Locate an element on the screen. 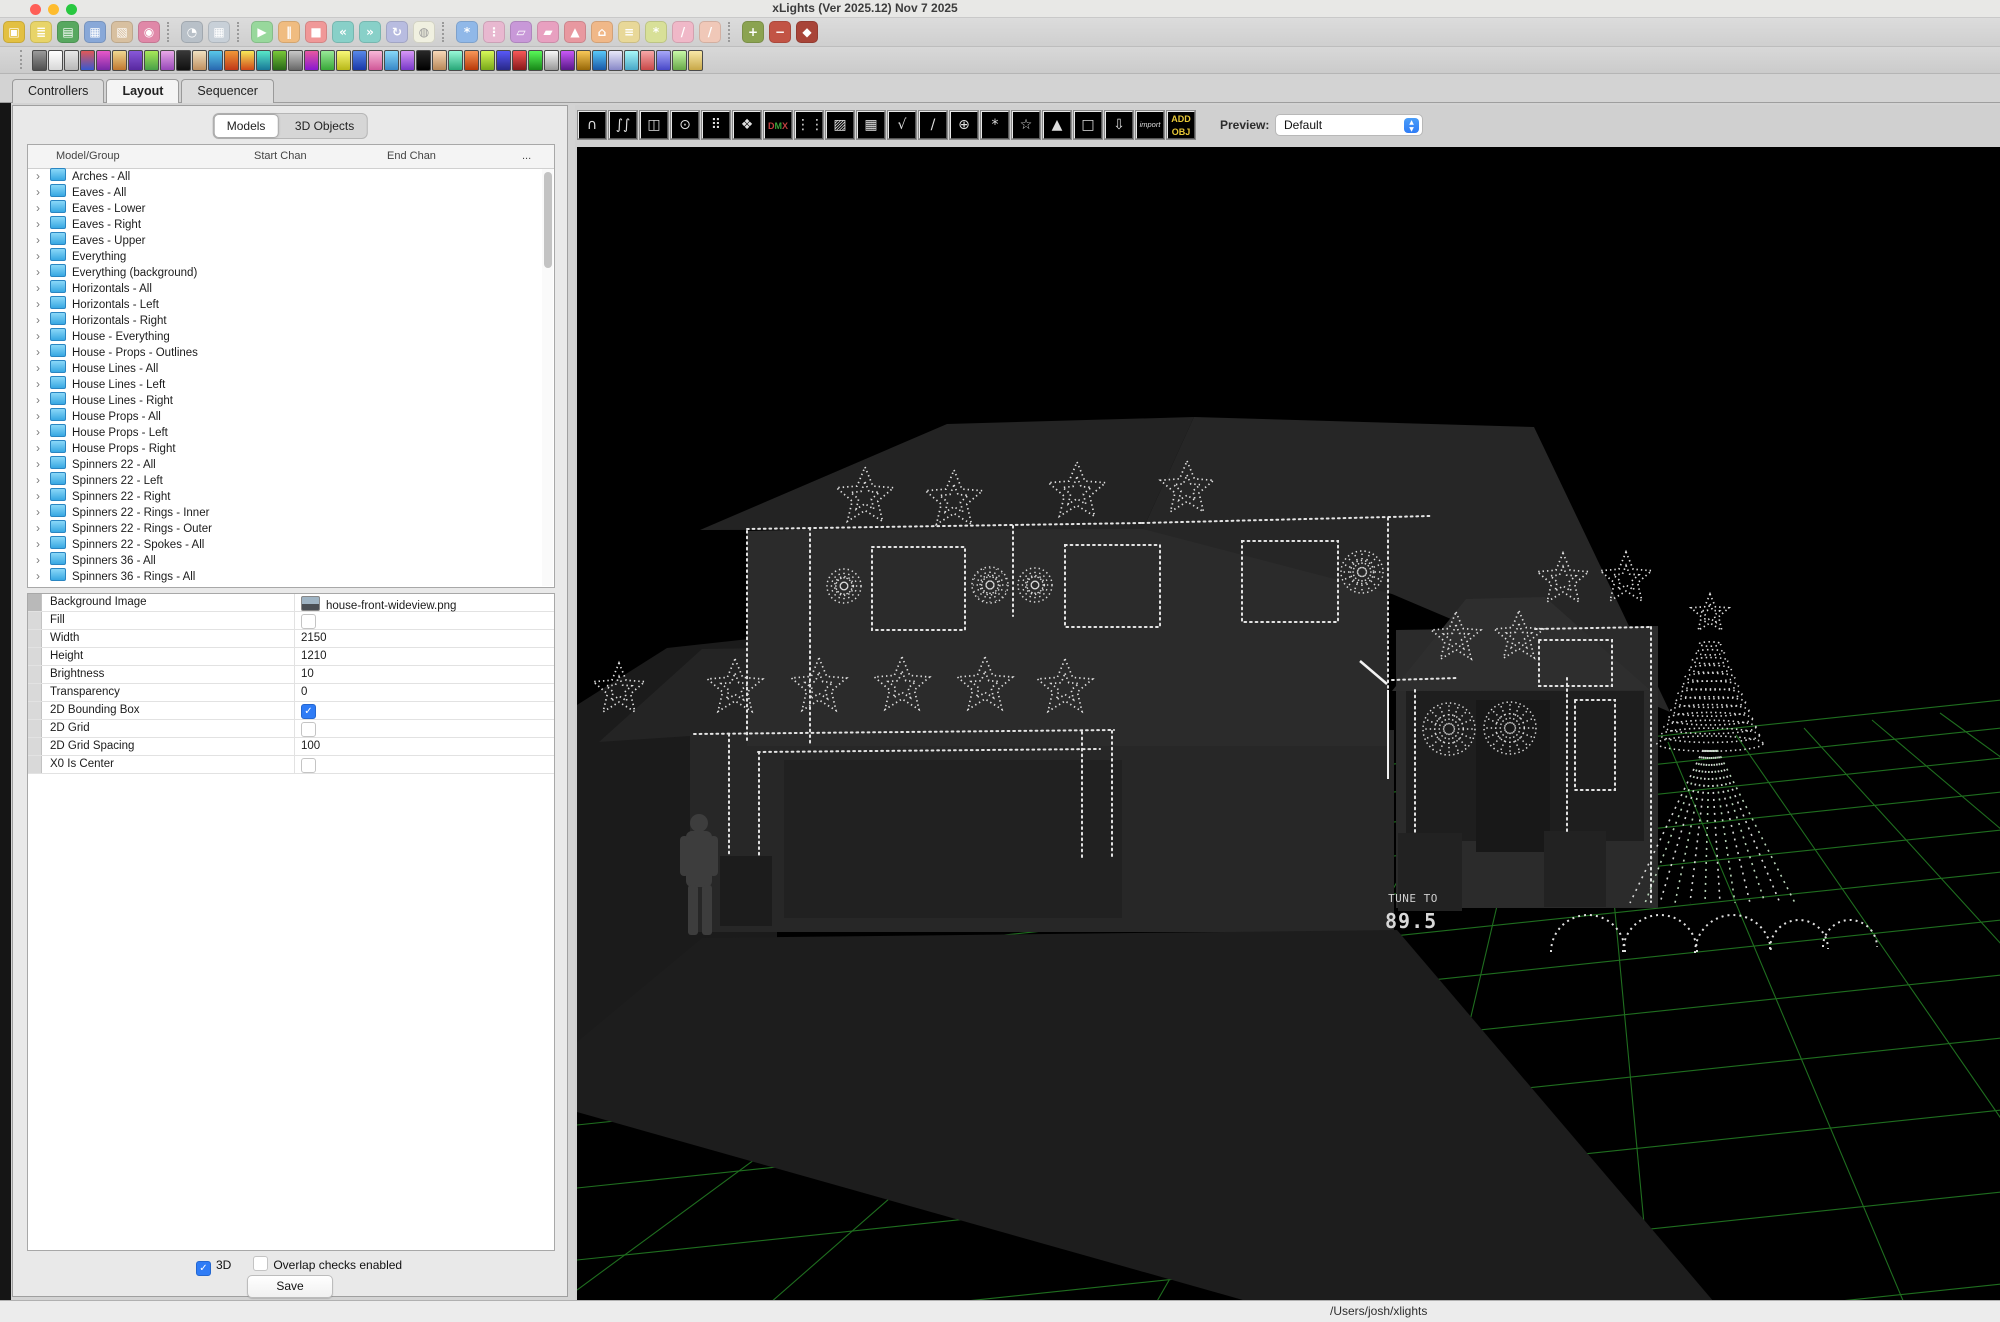 The height and width of the screenshot is (1322, 2000). effect-bars-icon is located at coordinates (87, 60).